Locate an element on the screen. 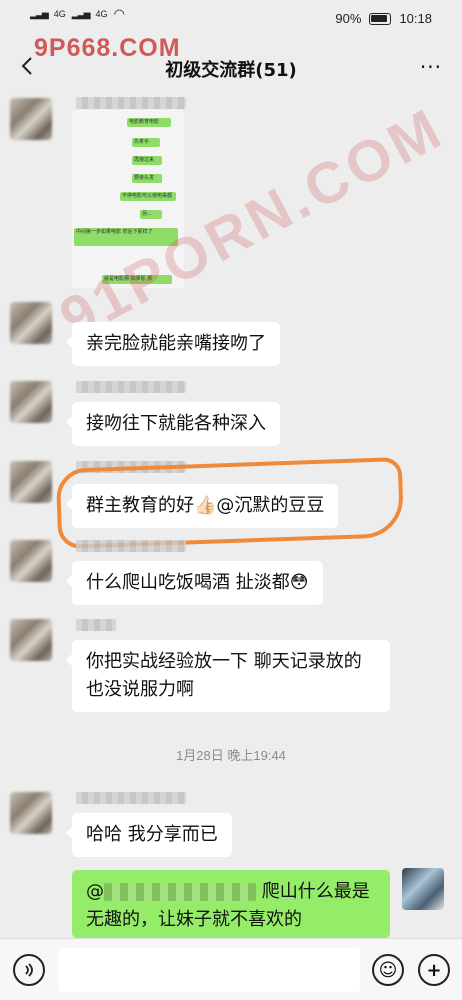 The height and width of the screenshot is (1000, 462). add-more-icon: + is located at coordinates (434, 970).